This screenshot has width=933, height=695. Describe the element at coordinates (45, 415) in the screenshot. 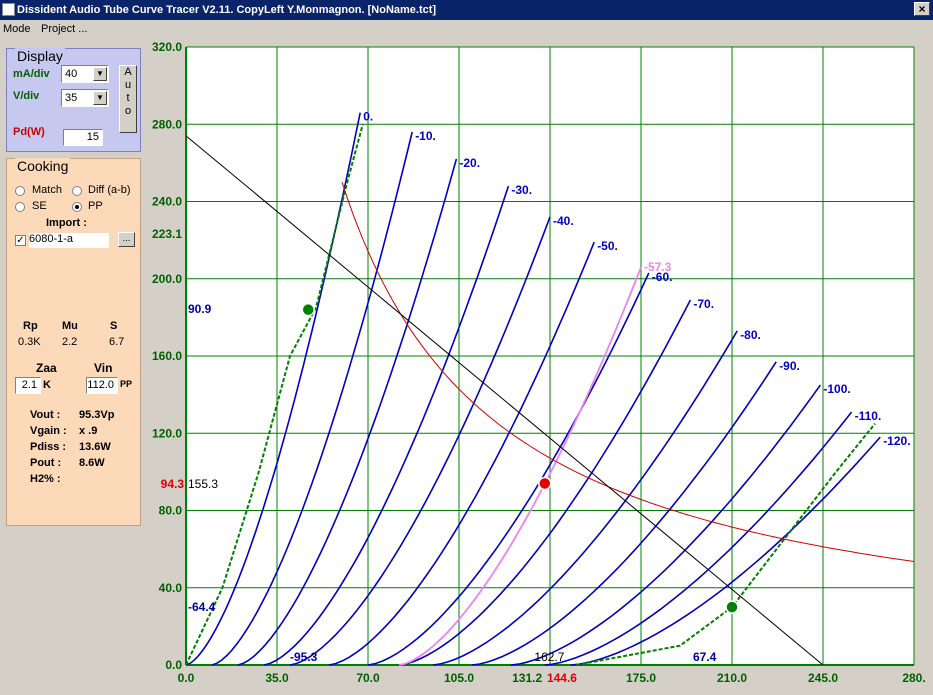

I see `result-label: Vout :` at that location.